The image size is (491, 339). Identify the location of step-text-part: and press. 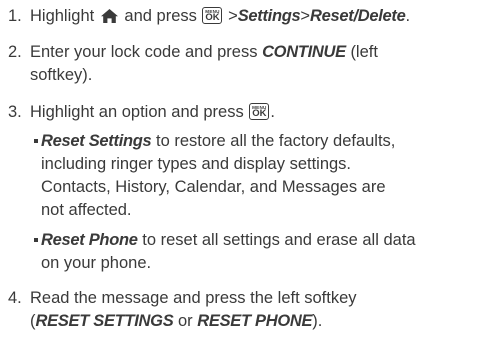
(160, 16).